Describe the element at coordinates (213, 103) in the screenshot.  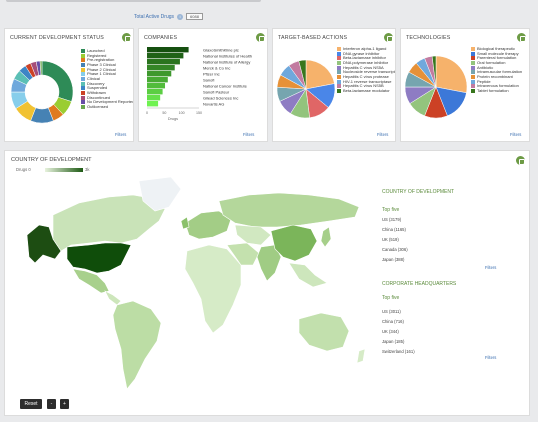
I see `company-label: Novartis AG` at that location.